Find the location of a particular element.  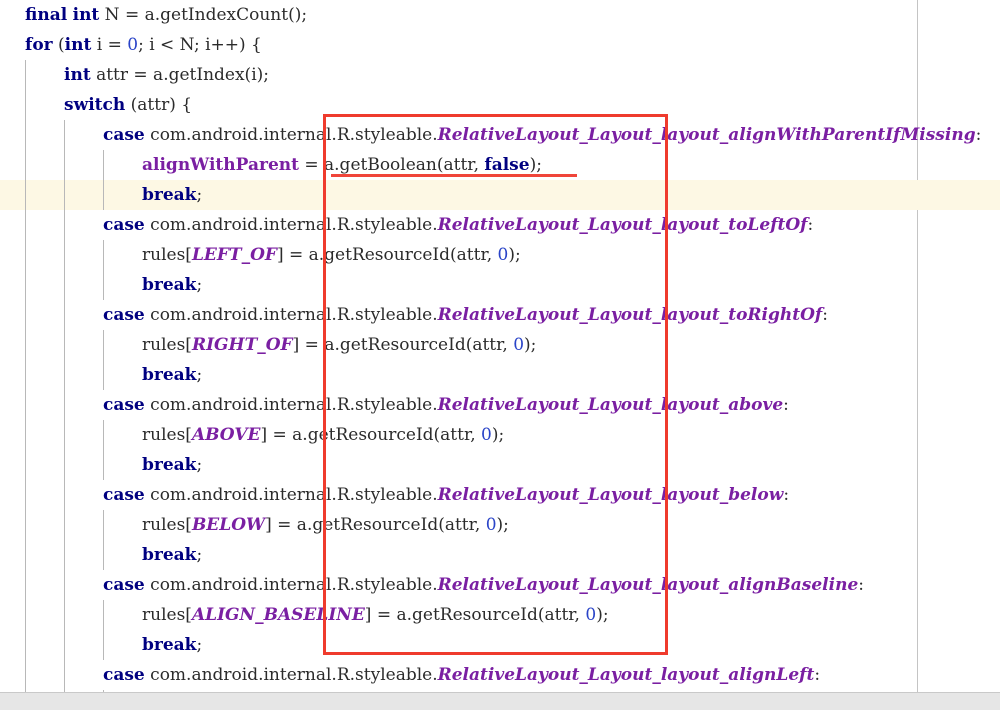

code-line: switch (attr) { is located at coordinates (500, 105).